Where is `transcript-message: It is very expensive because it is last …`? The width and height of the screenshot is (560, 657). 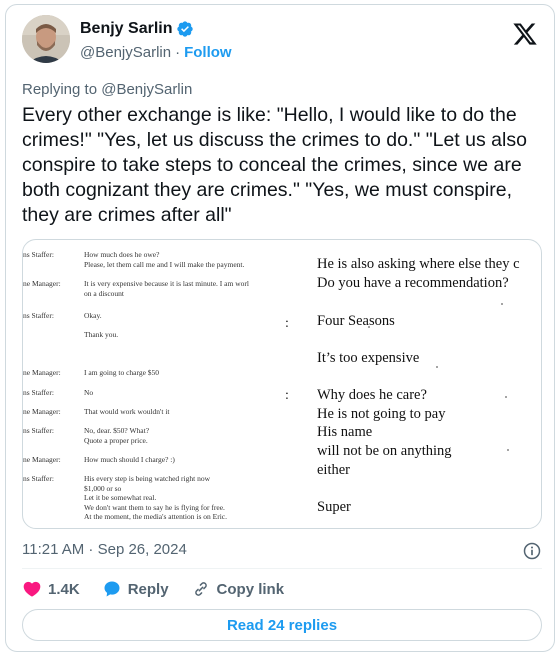 transcript-message: It is very expensive because it is last … is located at coordinates (166, 288).